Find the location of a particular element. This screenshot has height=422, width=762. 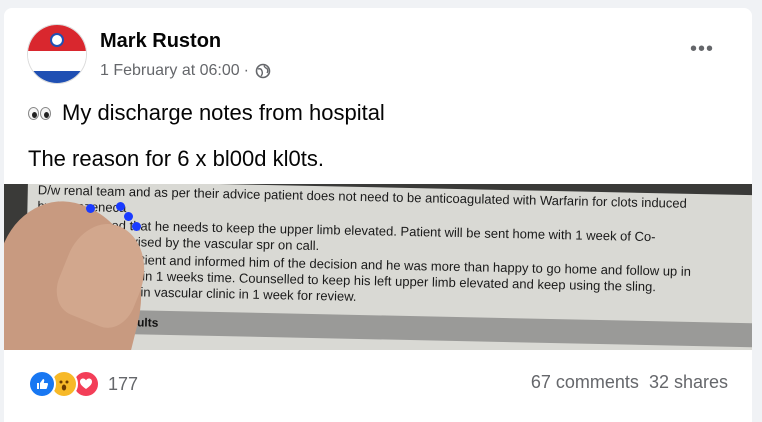

post-text-line-2: The reason for 6 x bl00d kl0ts. is located at coordinates (176, 158).